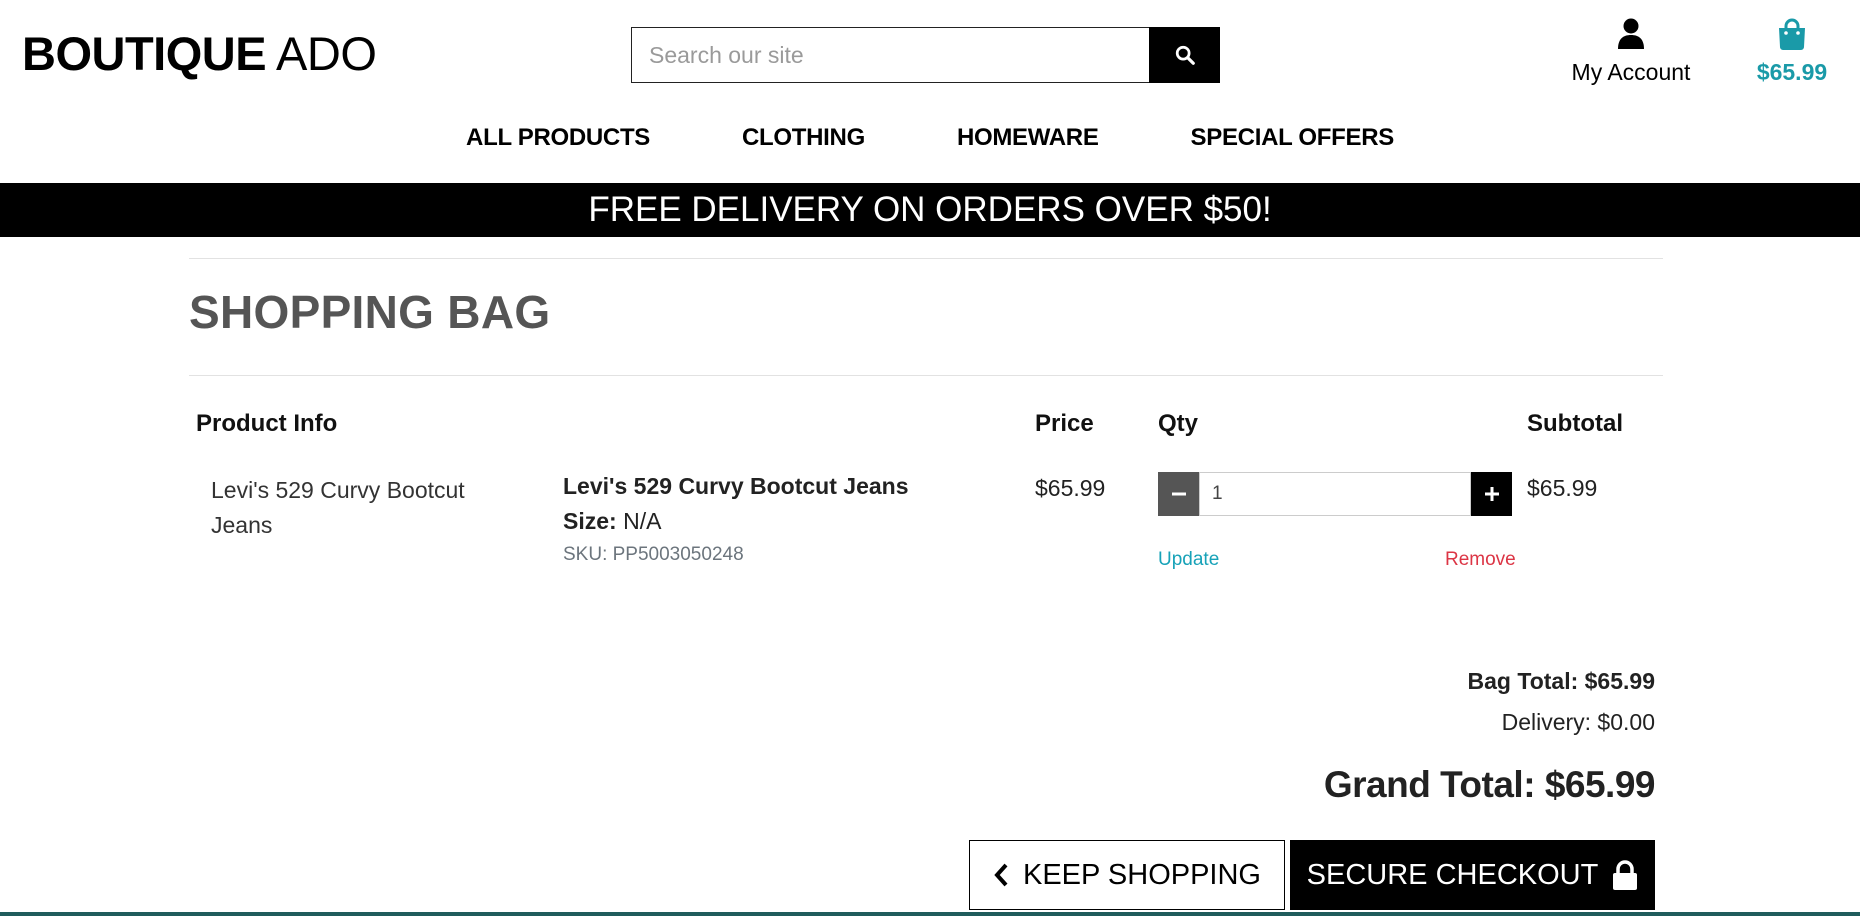 The width and height of the screenshot is (1860, 916). Describe the element at coordinates (1575, 423) in the screenshot. I see `header-subtotal: Subtotal` at that location.